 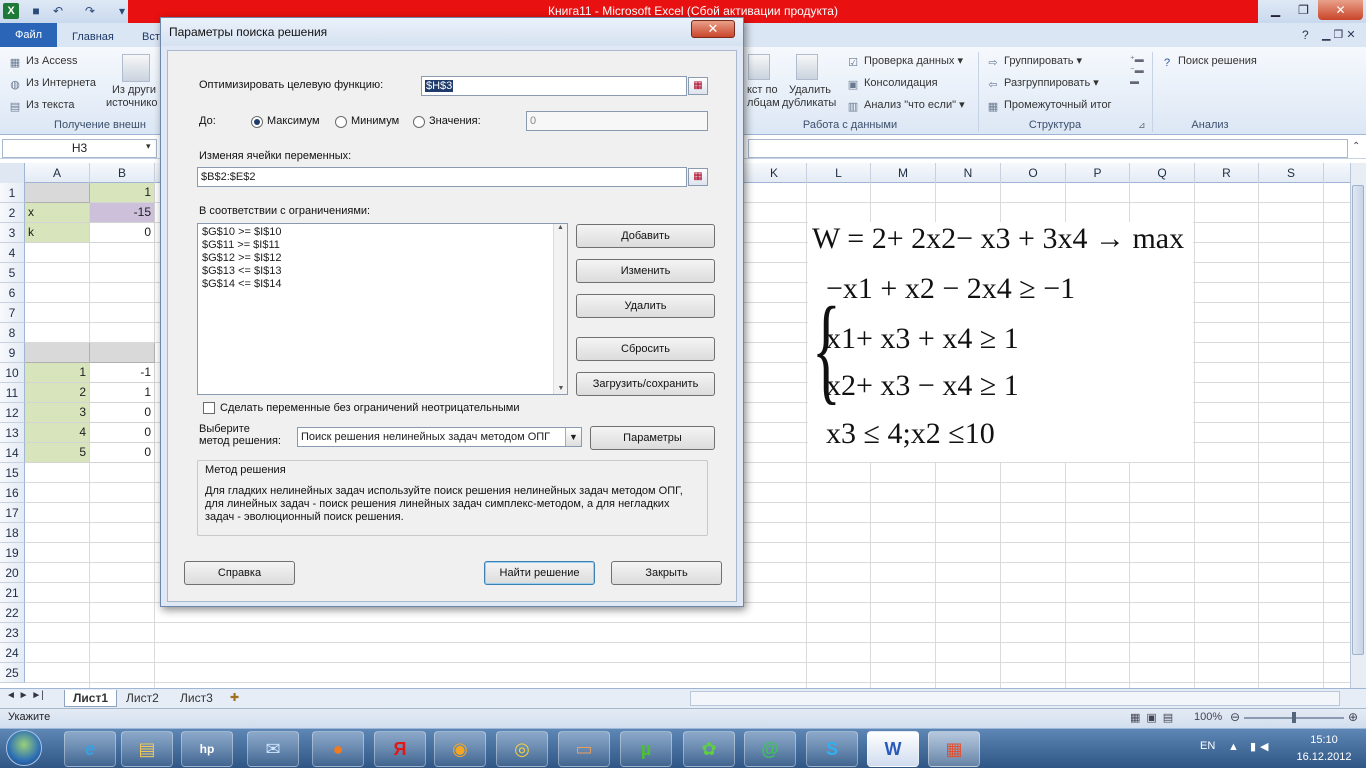 What do you see at coordinates (273, 749) in the screenshot?
I see `mail-icon: ✉` at bounding box center [273, 749].